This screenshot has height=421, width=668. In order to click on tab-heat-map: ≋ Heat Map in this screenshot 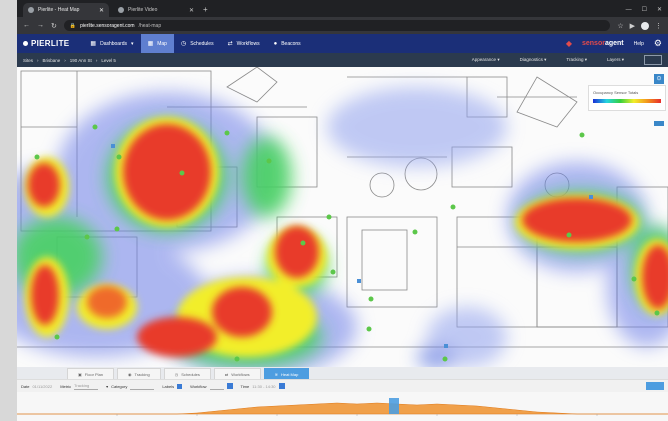, I will do `click(286, 373)`.